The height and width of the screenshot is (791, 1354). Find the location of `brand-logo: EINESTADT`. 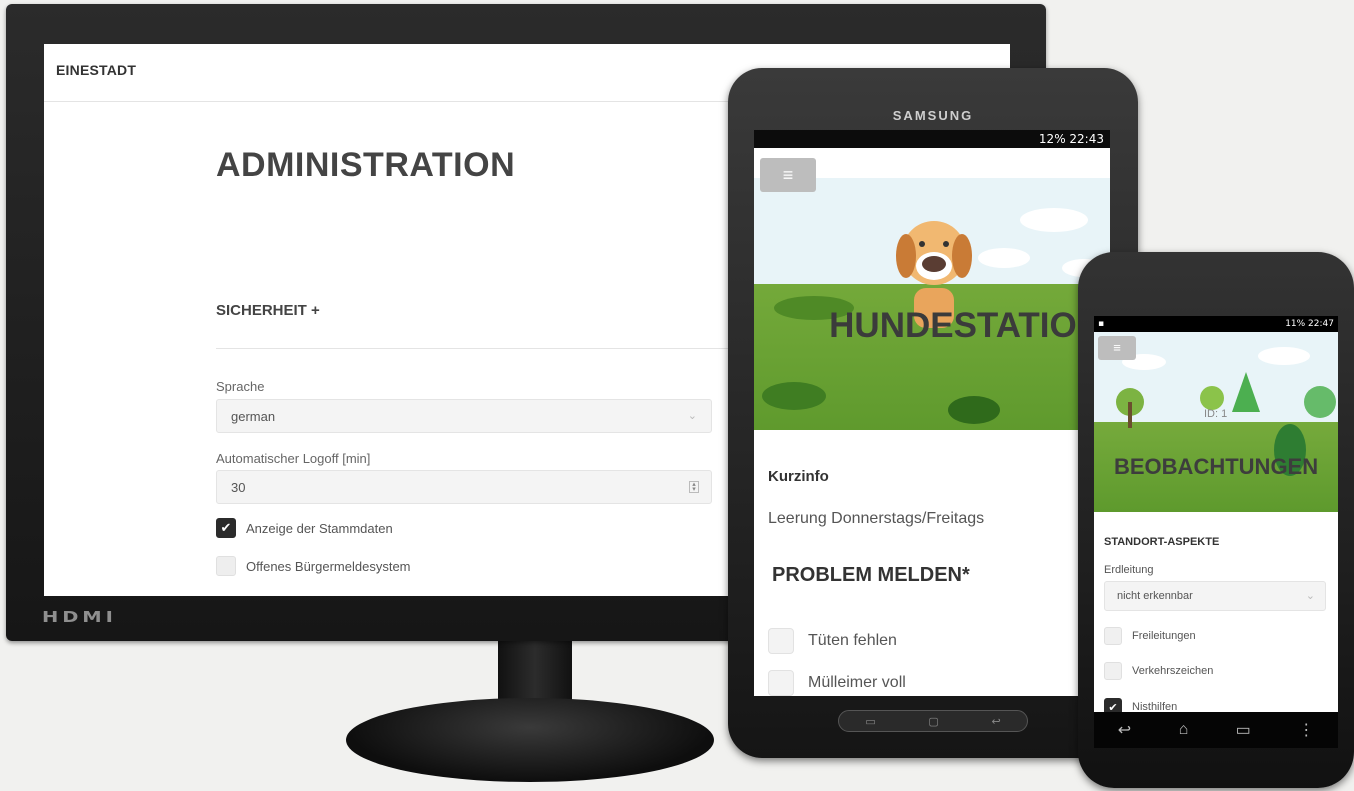

brand-logo: EINESTADT is located at coordinates (96, 70).